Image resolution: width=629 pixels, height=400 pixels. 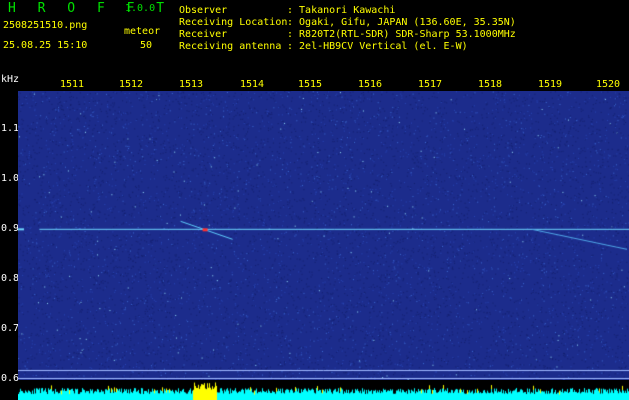 I want to click on antenna-label: Receiving antenna, so click(x=230, y=46).